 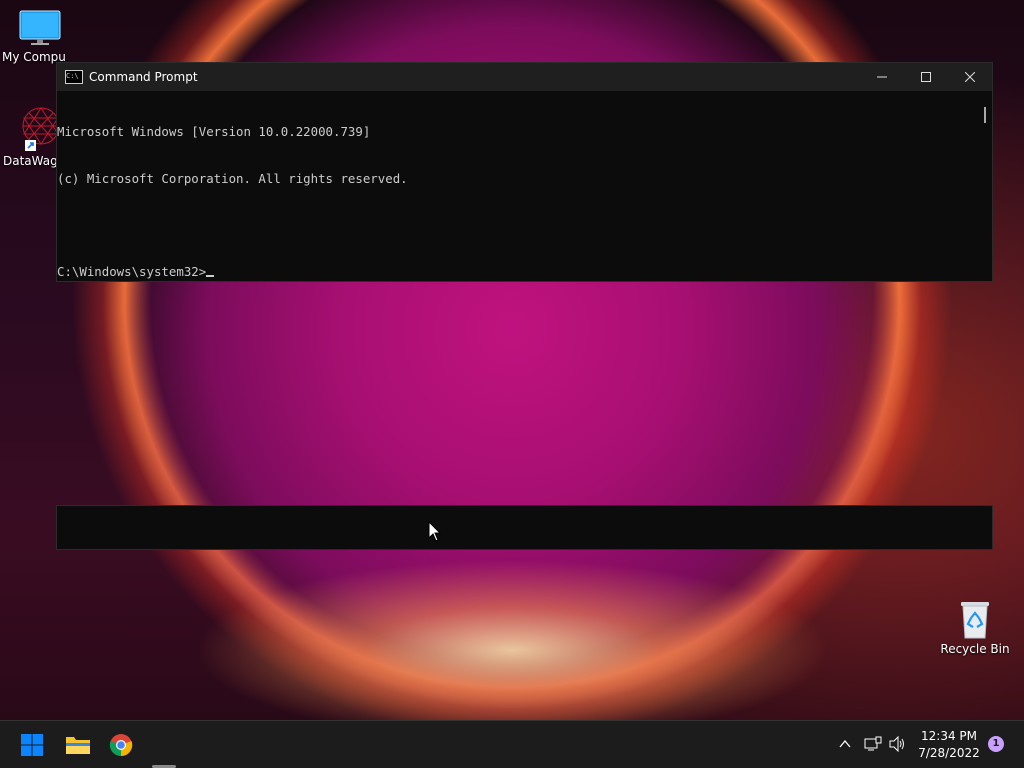 I want to click on speaker-icon, so click(x=896, y=744).